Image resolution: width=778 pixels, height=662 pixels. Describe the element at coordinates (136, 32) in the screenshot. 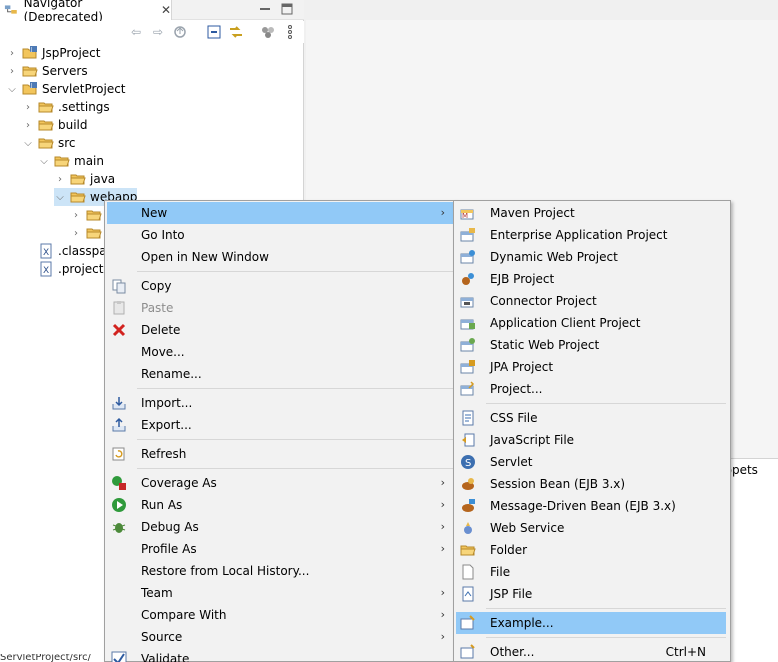

I see `back-icon: ⇦` at that location.